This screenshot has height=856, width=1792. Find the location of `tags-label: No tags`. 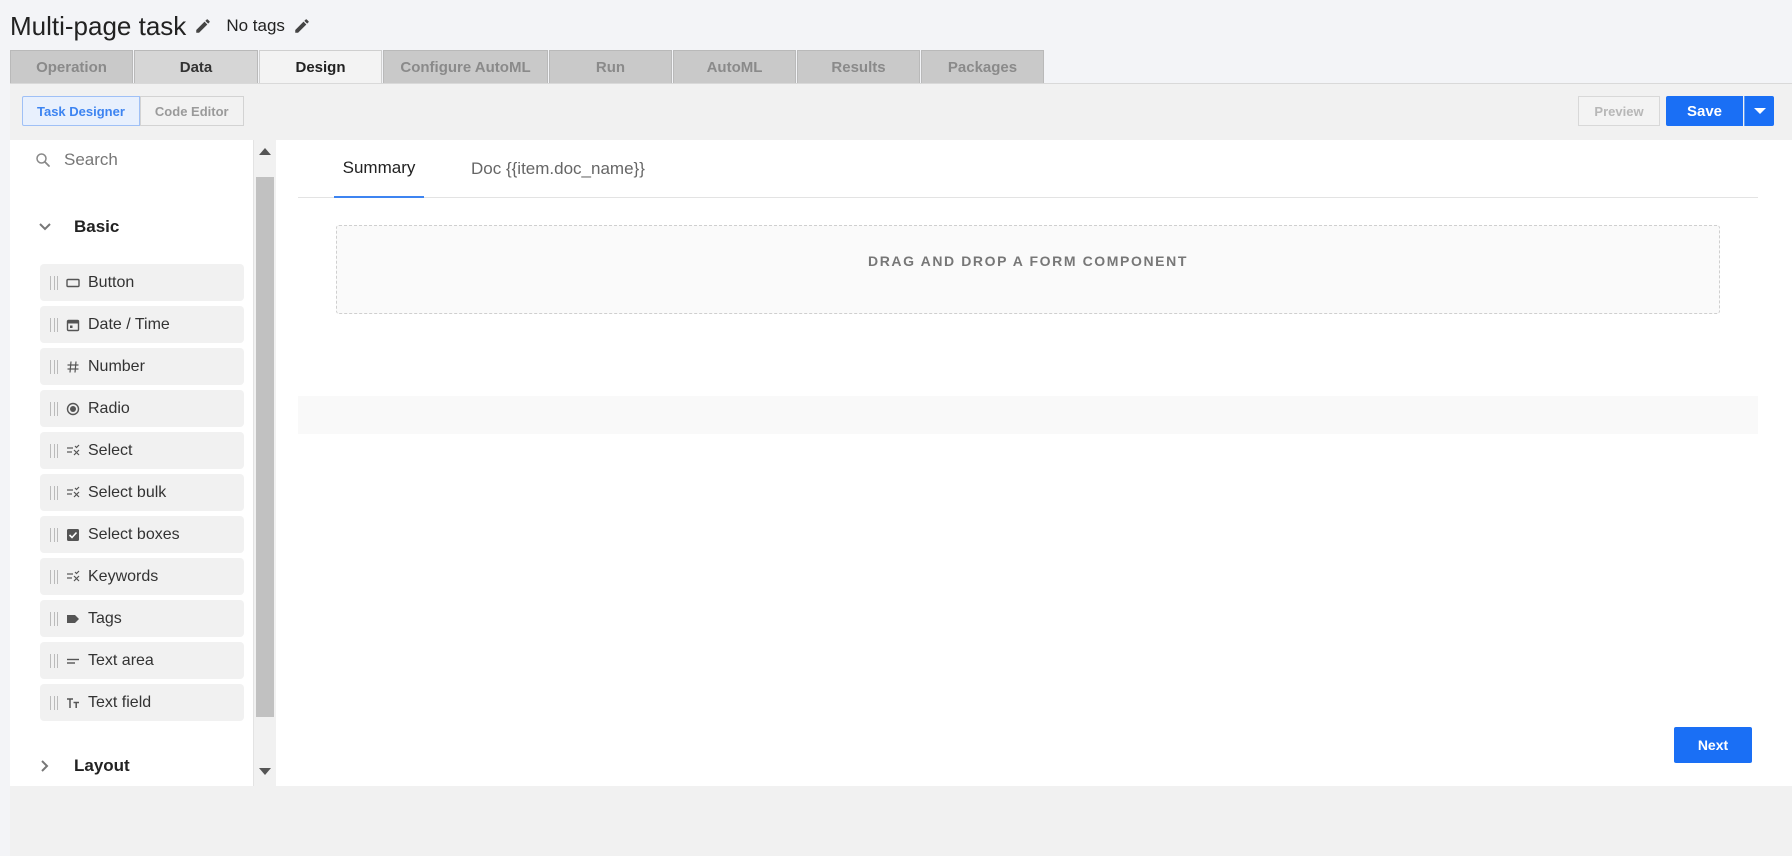

tags-label: No tags is located at coordinates (268, 26).